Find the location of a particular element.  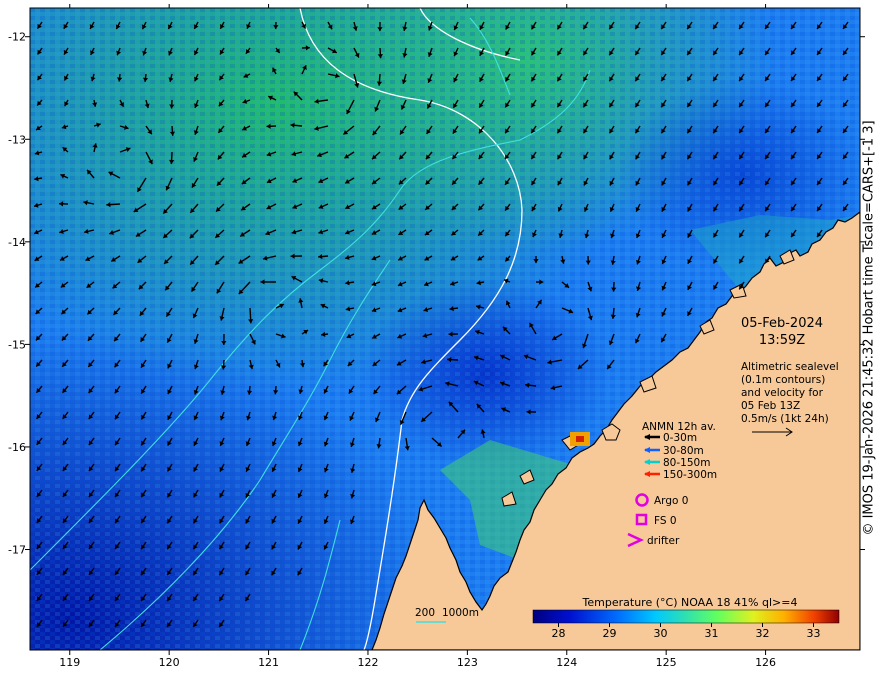

x-tick-label: 120 is located at coordinates (169, 662).